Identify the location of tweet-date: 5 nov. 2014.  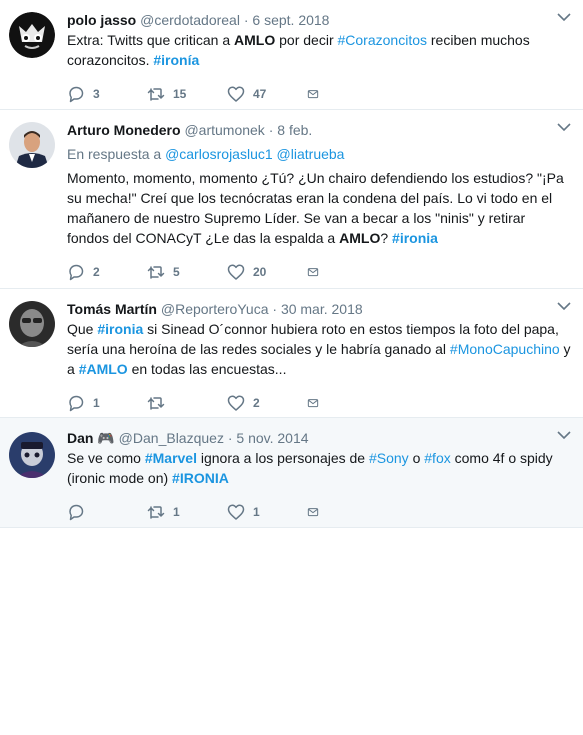
(272, 438).